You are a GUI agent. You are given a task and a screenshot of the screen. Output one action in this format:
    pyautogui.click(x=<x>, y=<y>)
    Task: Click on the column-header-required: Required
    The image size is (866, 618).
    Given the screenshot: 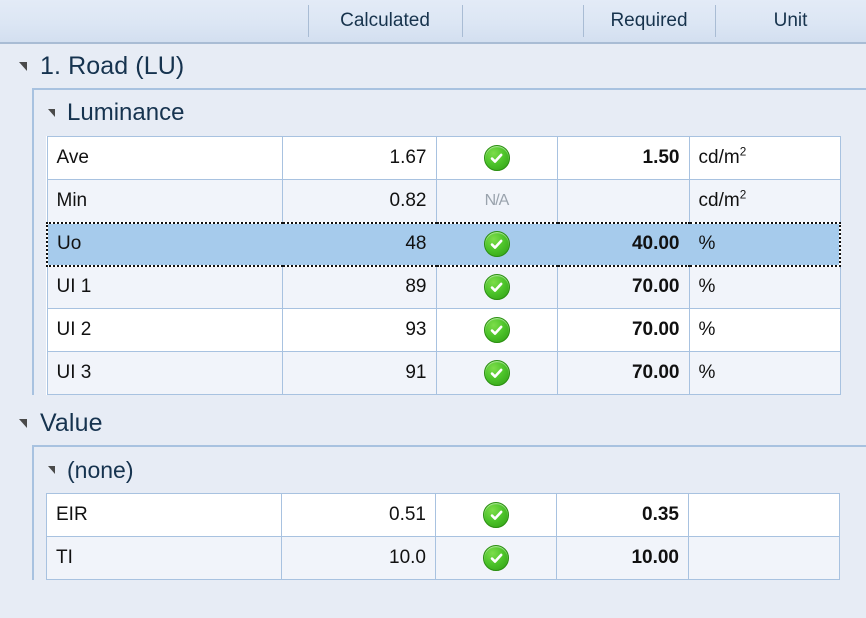 What is the action you would take?
    pyautogui.click(x=649, y=21)
    